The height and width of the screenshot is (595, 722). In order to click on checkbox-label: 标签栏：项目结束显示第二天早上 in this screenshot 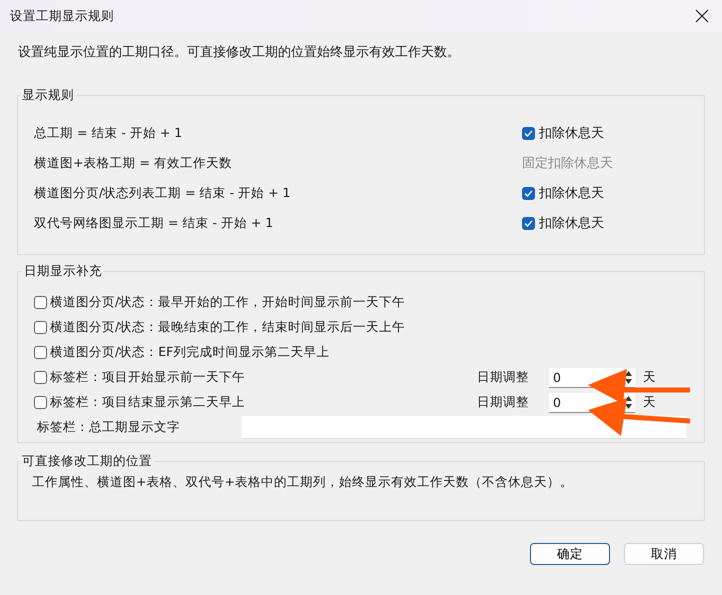, I will do `click(147, 402)`.